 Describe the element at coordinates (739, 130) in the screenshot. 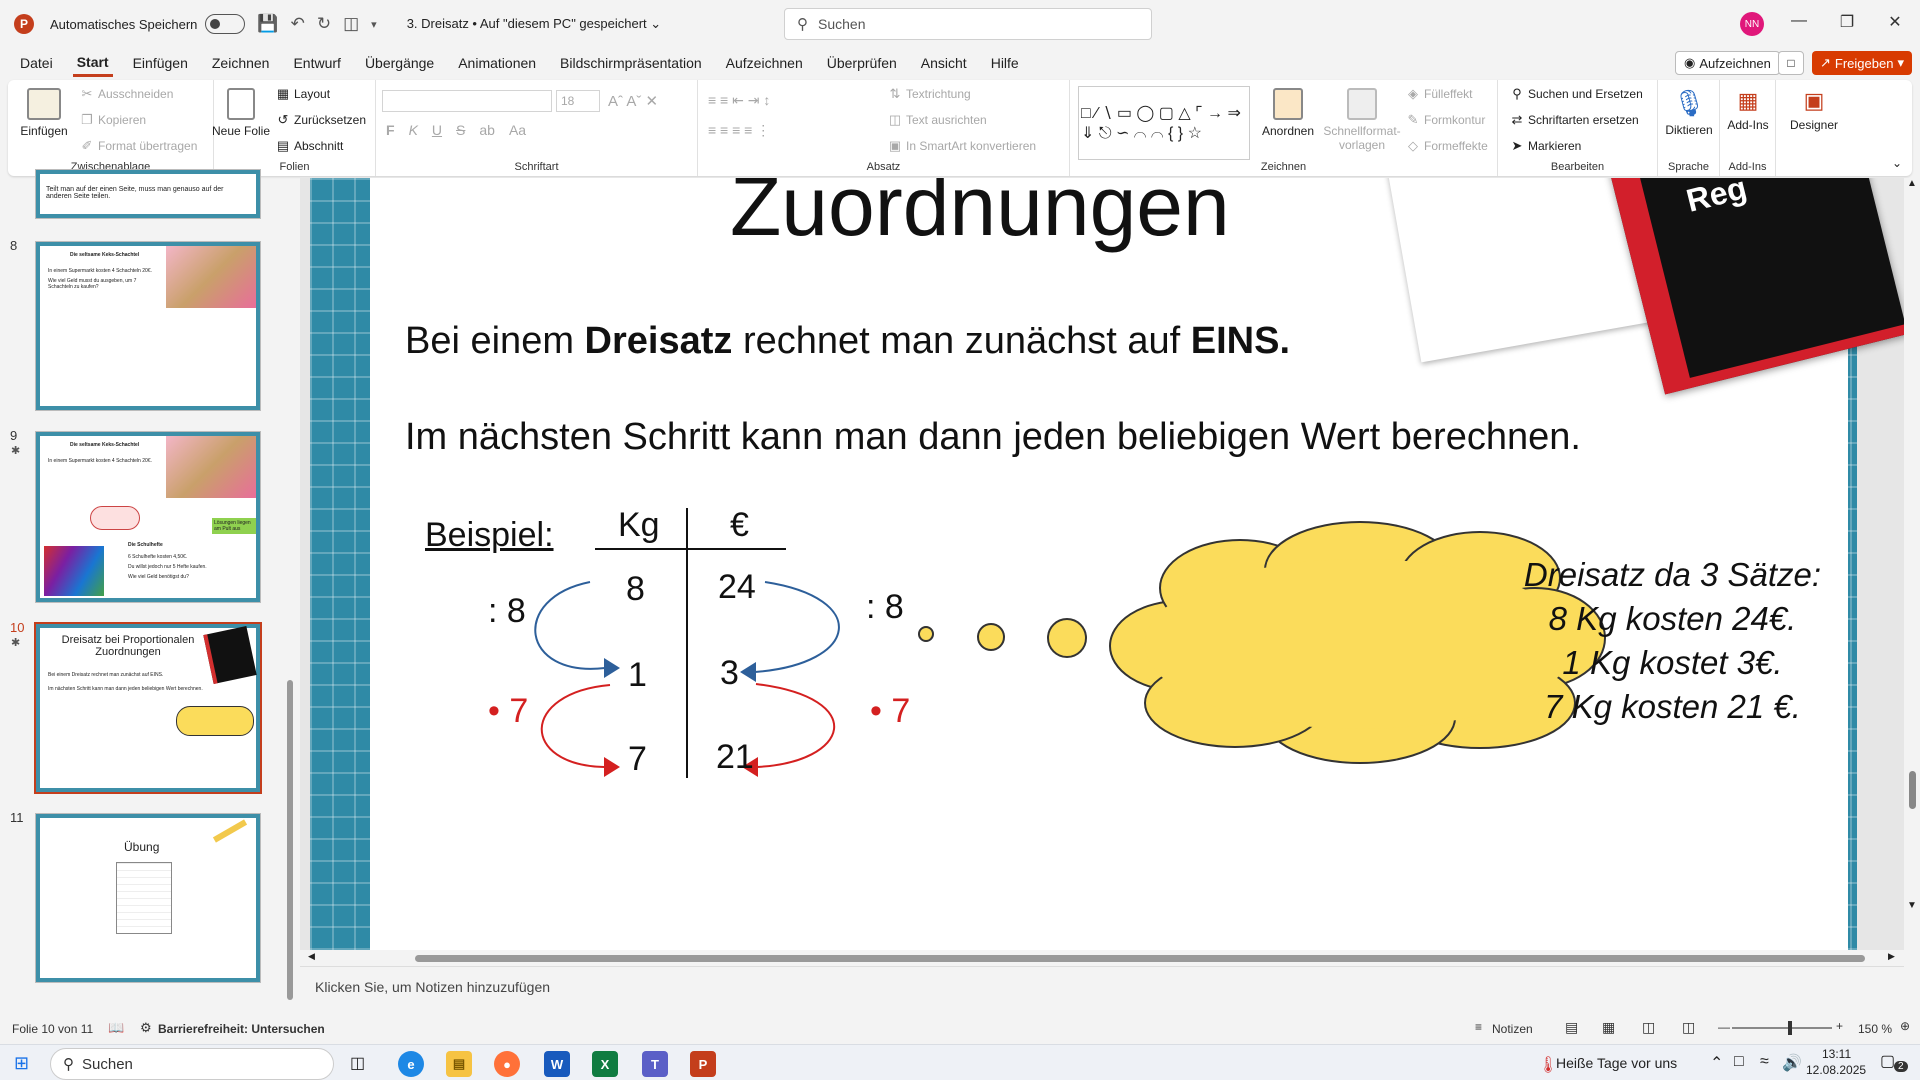

I see `align-buttons: ≡ ≡ ≡ ≡ ⋮` at that location.